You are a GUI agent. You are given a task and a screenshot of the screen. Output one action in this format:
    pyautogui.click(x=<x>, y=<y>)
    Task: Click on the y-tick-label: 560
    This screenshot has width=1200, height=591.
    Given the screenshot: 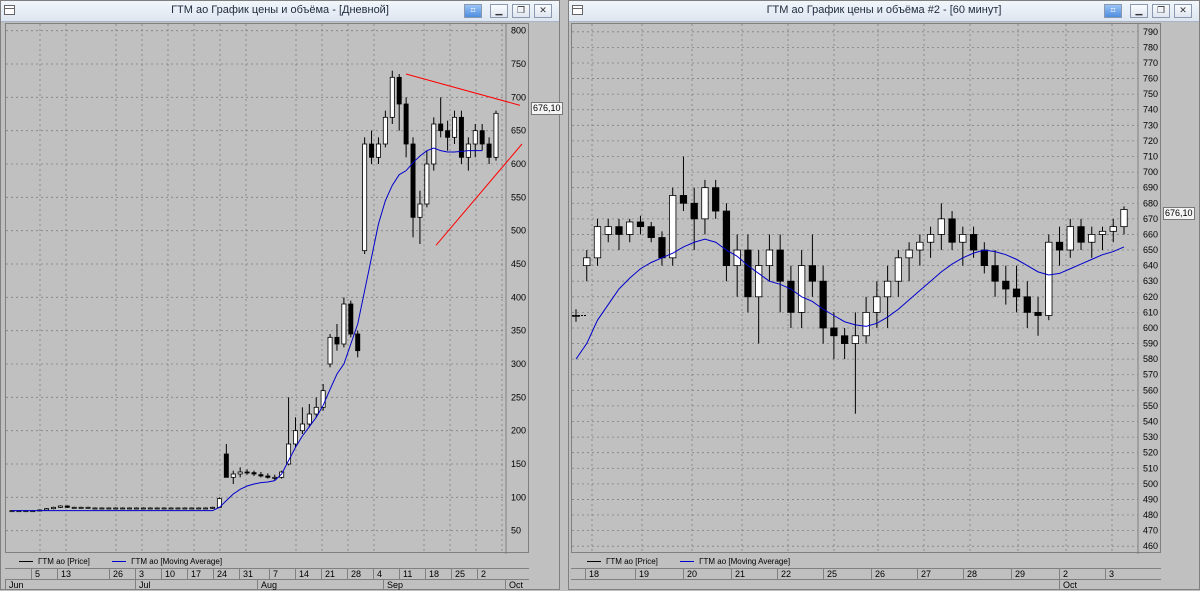 What is the action you would take?
    pyautogui.click(x=1150, y=390)
    